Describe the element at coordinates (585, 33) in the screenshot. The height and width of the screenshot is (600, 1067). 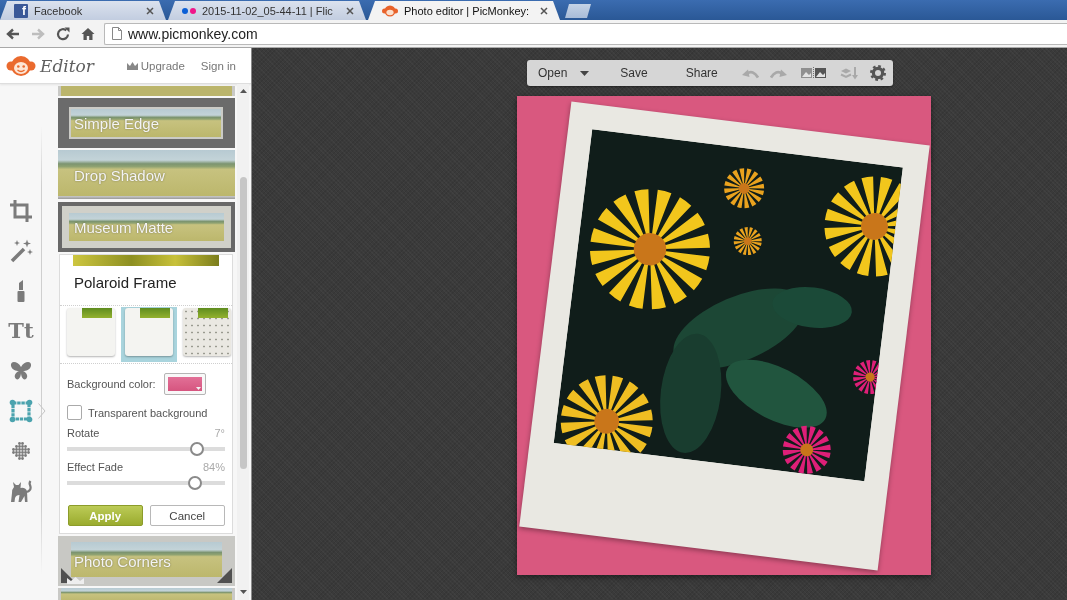
I see `address-field: www.picmonkey.com` at that location.